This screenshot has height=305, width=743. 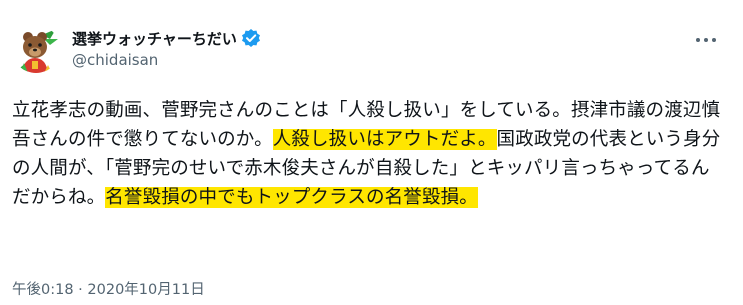 I want to click on tweet-timestamp: 午後0:18 · 2020年10月11日, so click(x=108, y=288).